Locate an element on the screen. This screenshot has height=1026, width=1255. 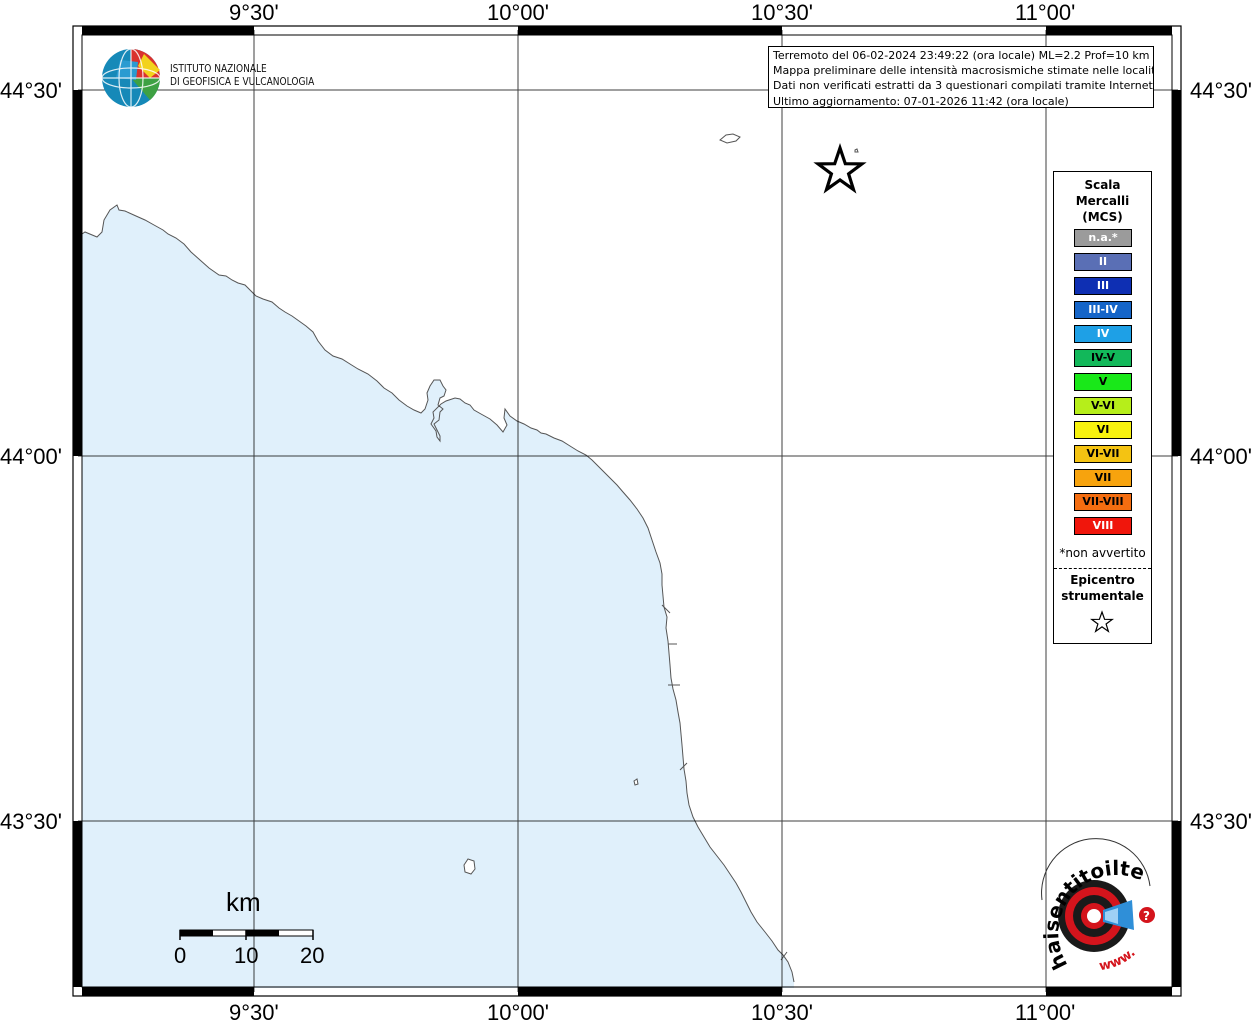
legend-item: VIII is located at coordinates (1103, 526).